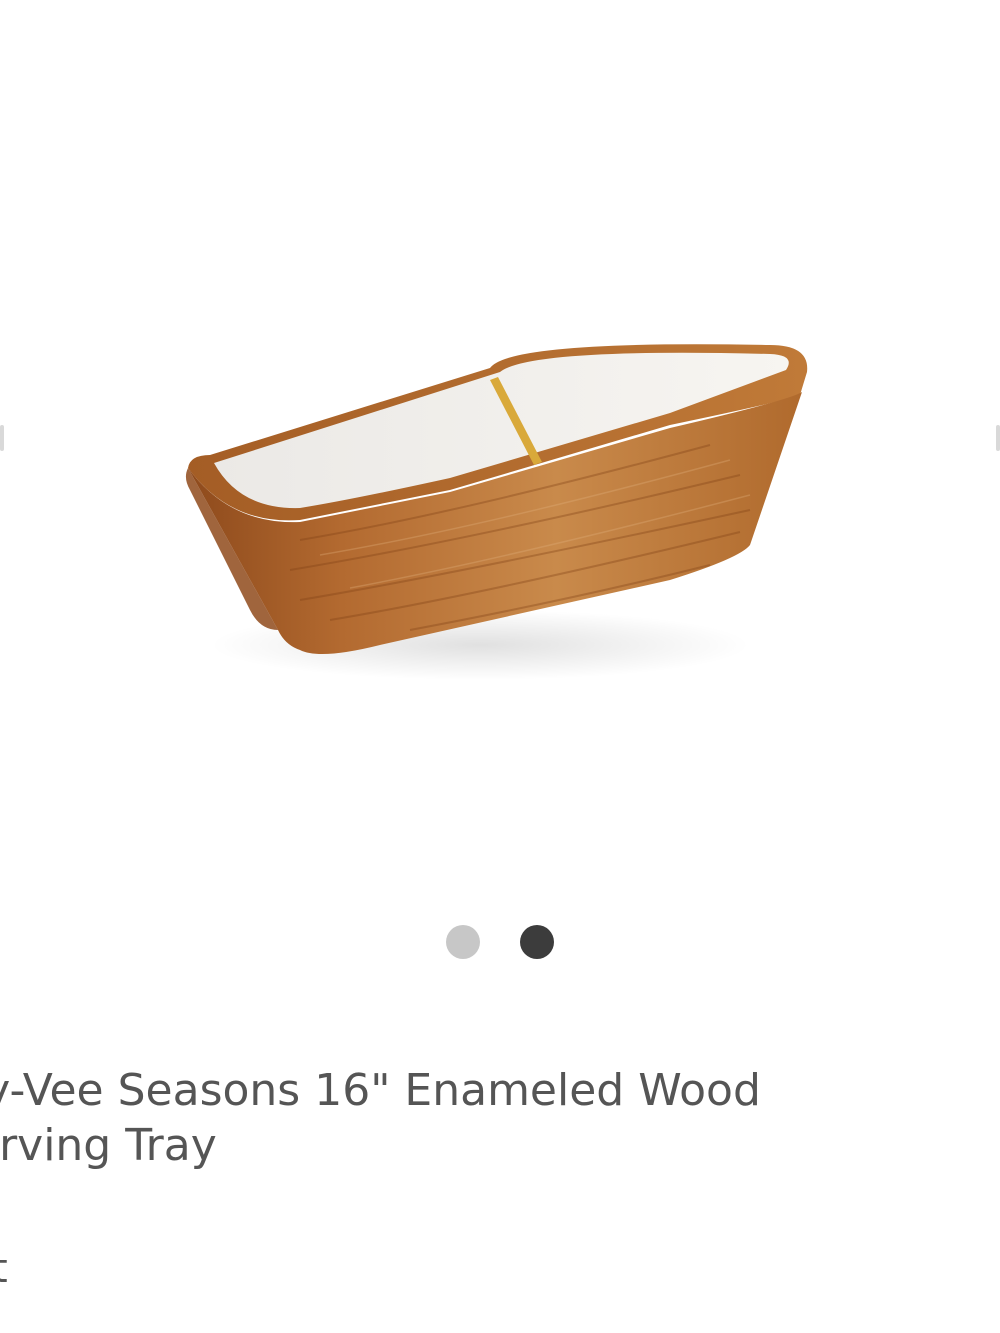 The height and width of the screenshot is (1333, 1000). Describe the element at coordinates (500, 943) in the screenshot. I see `carousel-pagination` at that location.